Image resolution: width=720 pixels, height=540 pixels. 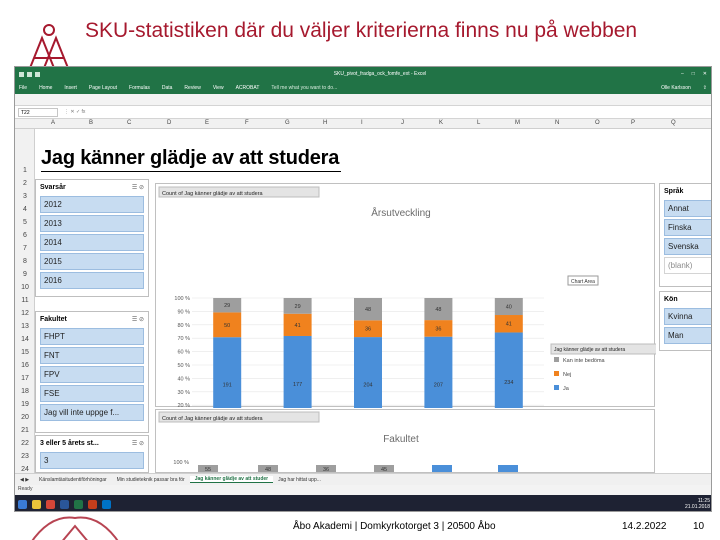 What do you see at coordinates (192, 88) in the screenshot?
I see `tab-review: Review` at bounding box center [192, 88].